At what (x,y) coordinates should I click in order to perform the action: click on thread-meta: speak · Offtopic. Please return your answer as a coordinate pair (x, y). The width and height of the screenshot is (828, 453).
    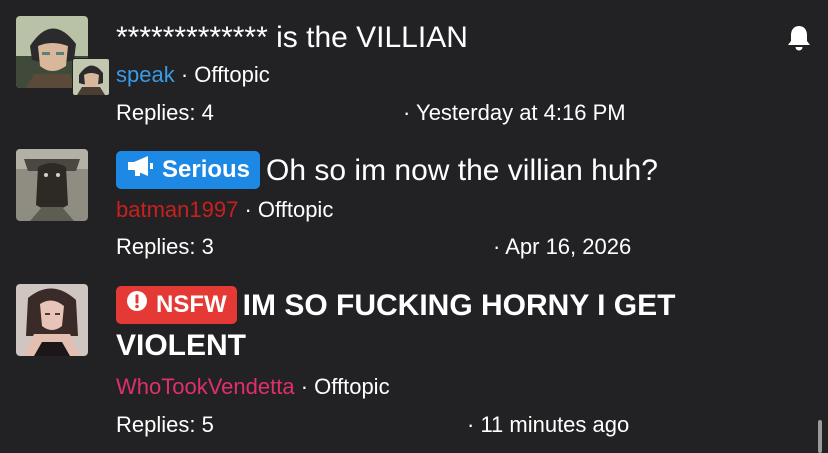
    Looking at the image, I should click on (193, 75).